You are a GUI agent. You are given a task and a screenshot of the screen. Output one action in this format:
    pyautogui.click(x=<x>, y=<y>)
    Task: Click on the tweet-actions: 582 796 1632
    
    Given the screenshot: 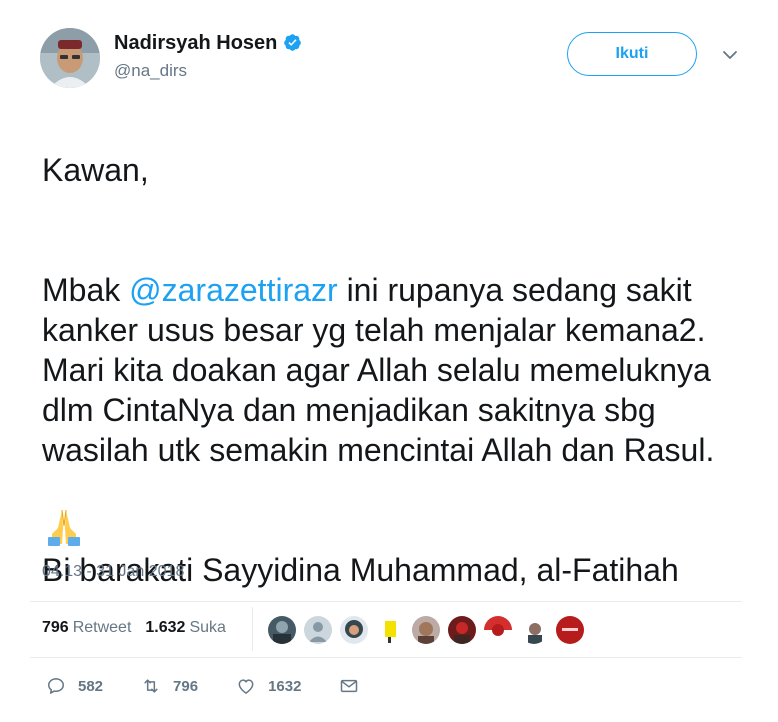 What is the action you would take?
    pyautogui.click(x=202, y=686)
    